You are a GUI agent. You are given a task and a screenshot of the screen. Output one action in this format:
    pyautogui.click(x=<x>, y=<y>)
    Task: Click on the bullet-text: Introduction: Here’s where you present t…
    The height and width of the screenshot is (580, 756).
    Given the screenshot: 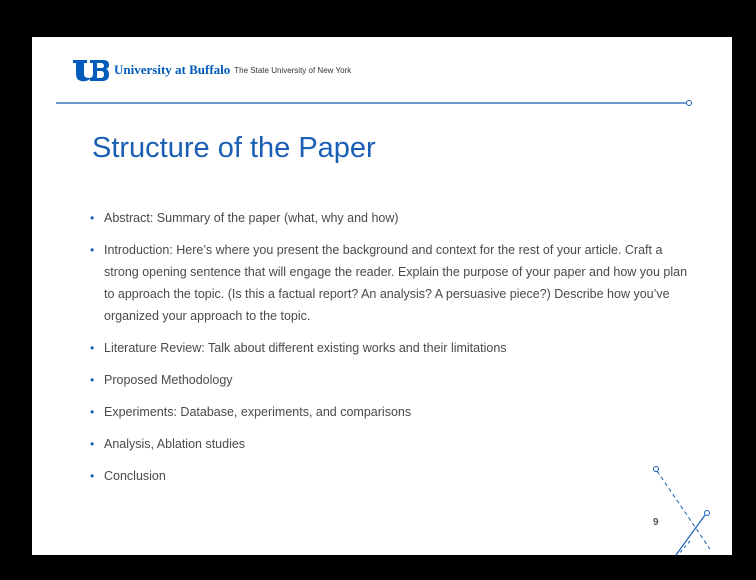 What is the action you would take?
    pyautogui.click(x=396, y=283)
    